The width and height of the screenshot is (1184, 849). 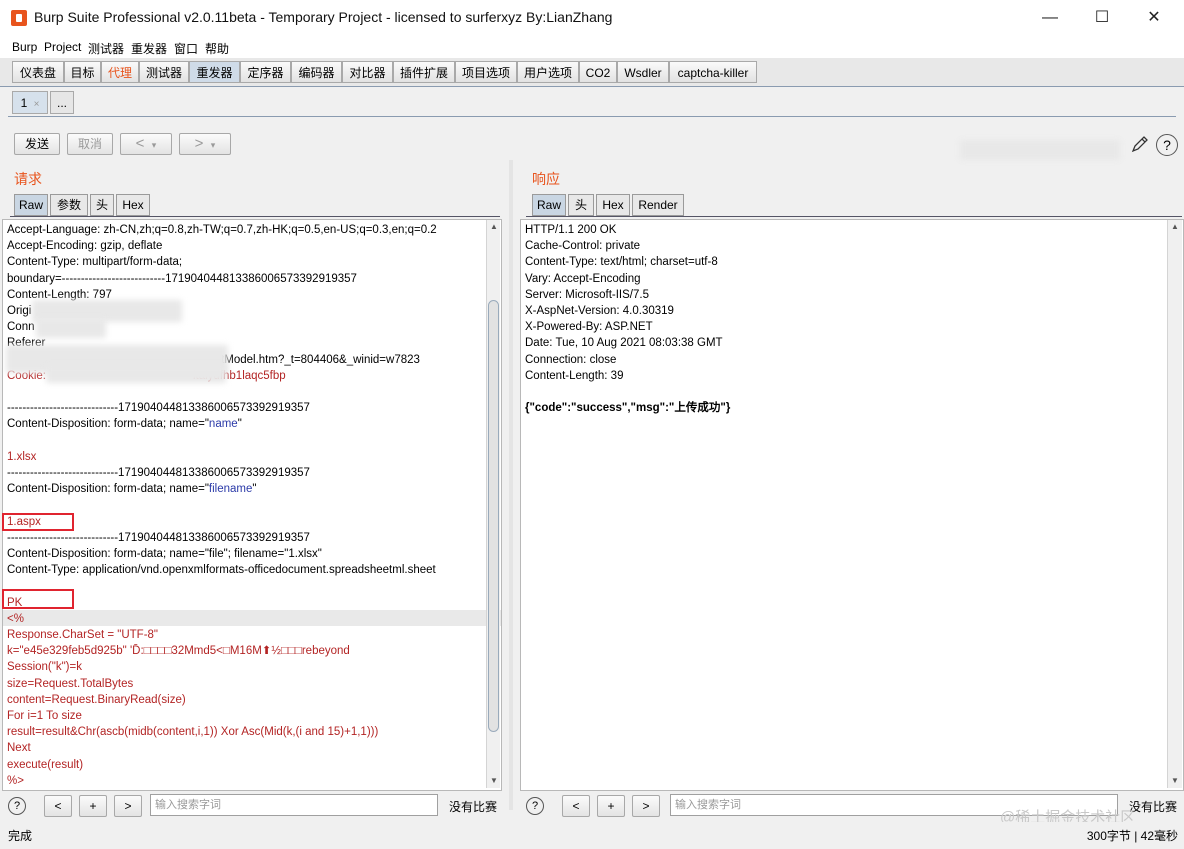 What do you see at coordinates (624, 343) in the screenshot?
I see `response-line: Date: Tue, 10 Aug 2021 08:03:38 GMT` at bounding box center [624, 343].